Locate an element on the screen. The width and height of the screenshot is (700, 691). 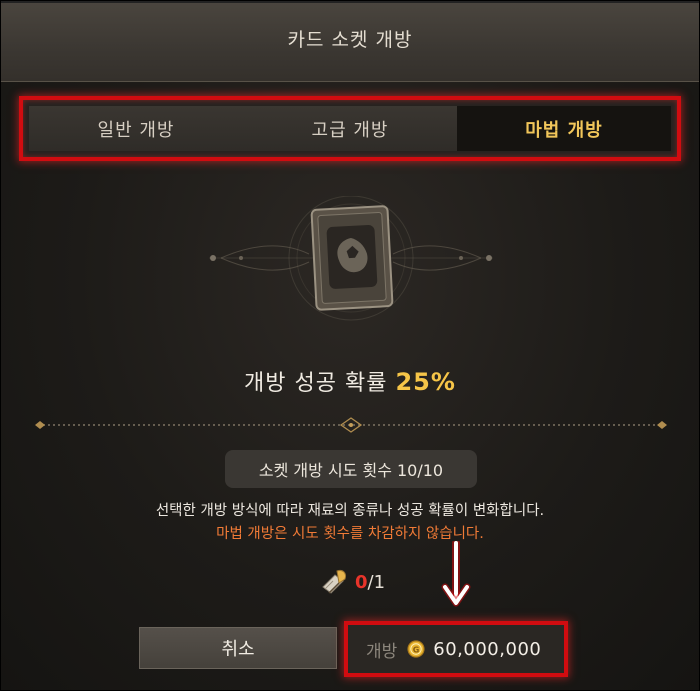
success-rate: 개방 성공 확률 25% is located at coordinates (350, 381).